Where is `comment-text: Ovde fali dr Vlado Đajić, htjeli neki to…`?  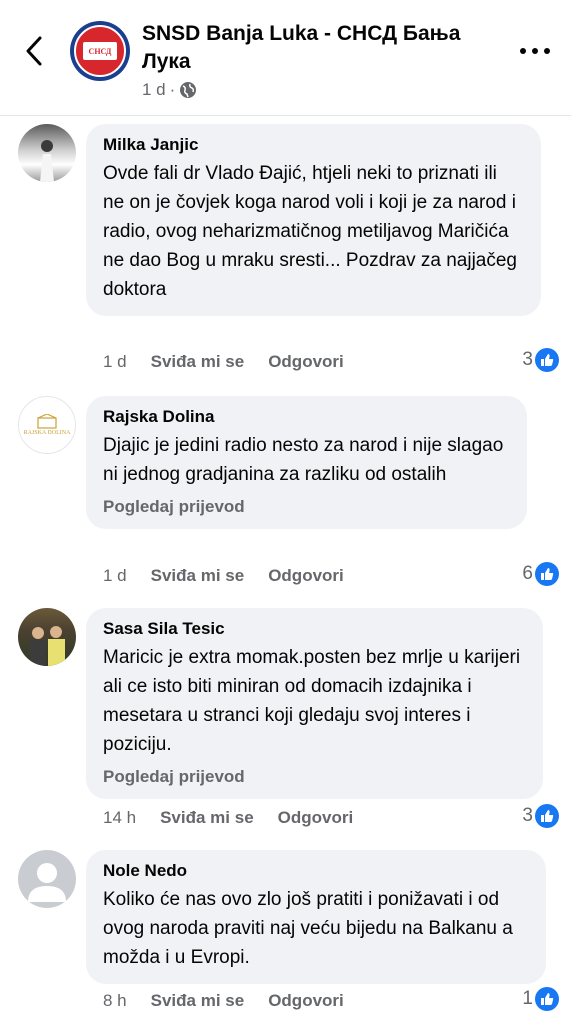 comment-text: Ovde fali dr Vlado Đajić, htjeli neki to… is located at coordinates (310, 231).